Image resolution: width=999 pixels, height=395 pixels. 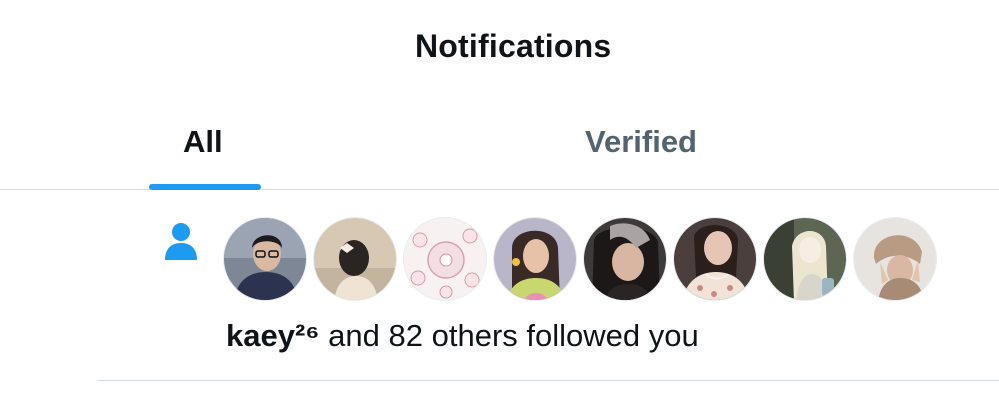 I want to click on user-name: kaey²⁶, so click(x=273, y=335).